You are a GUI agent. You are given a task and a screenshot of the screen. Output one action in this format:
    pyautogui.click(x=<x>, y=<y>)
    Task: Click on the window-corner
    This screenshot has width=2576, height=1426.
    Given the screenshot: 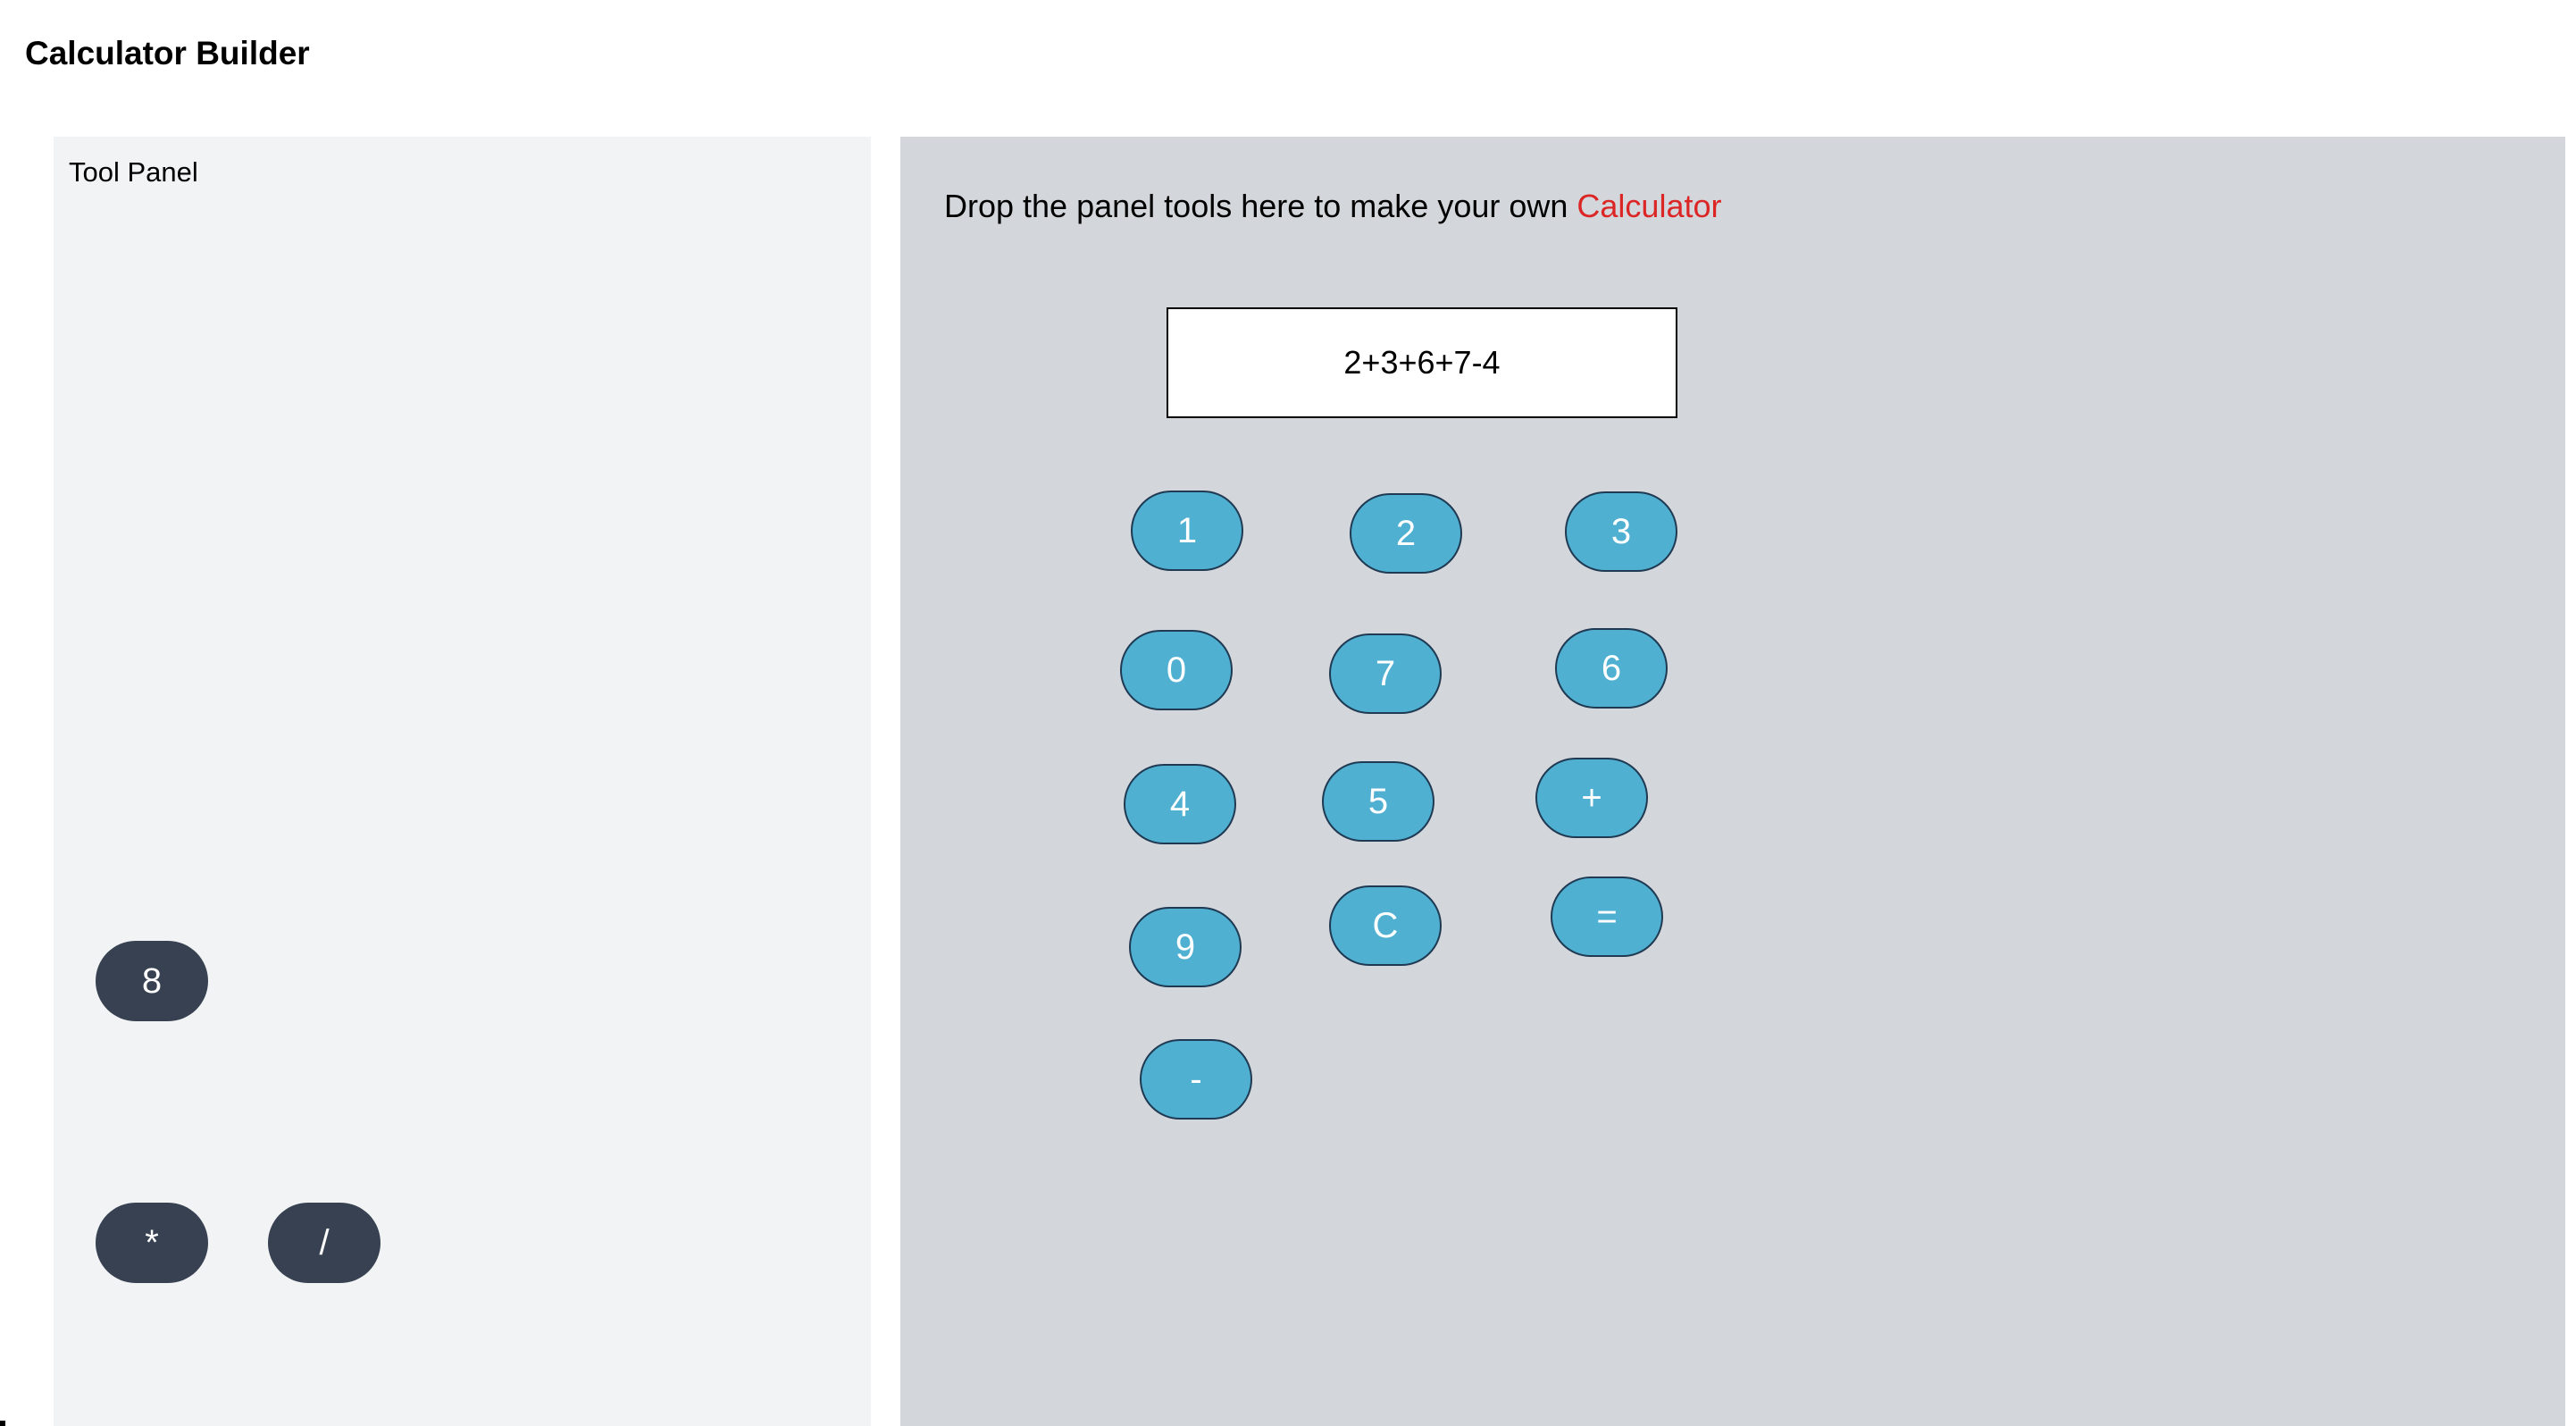 What is the action you would take?
    pyautogui.click(x=3, y=1423)
    